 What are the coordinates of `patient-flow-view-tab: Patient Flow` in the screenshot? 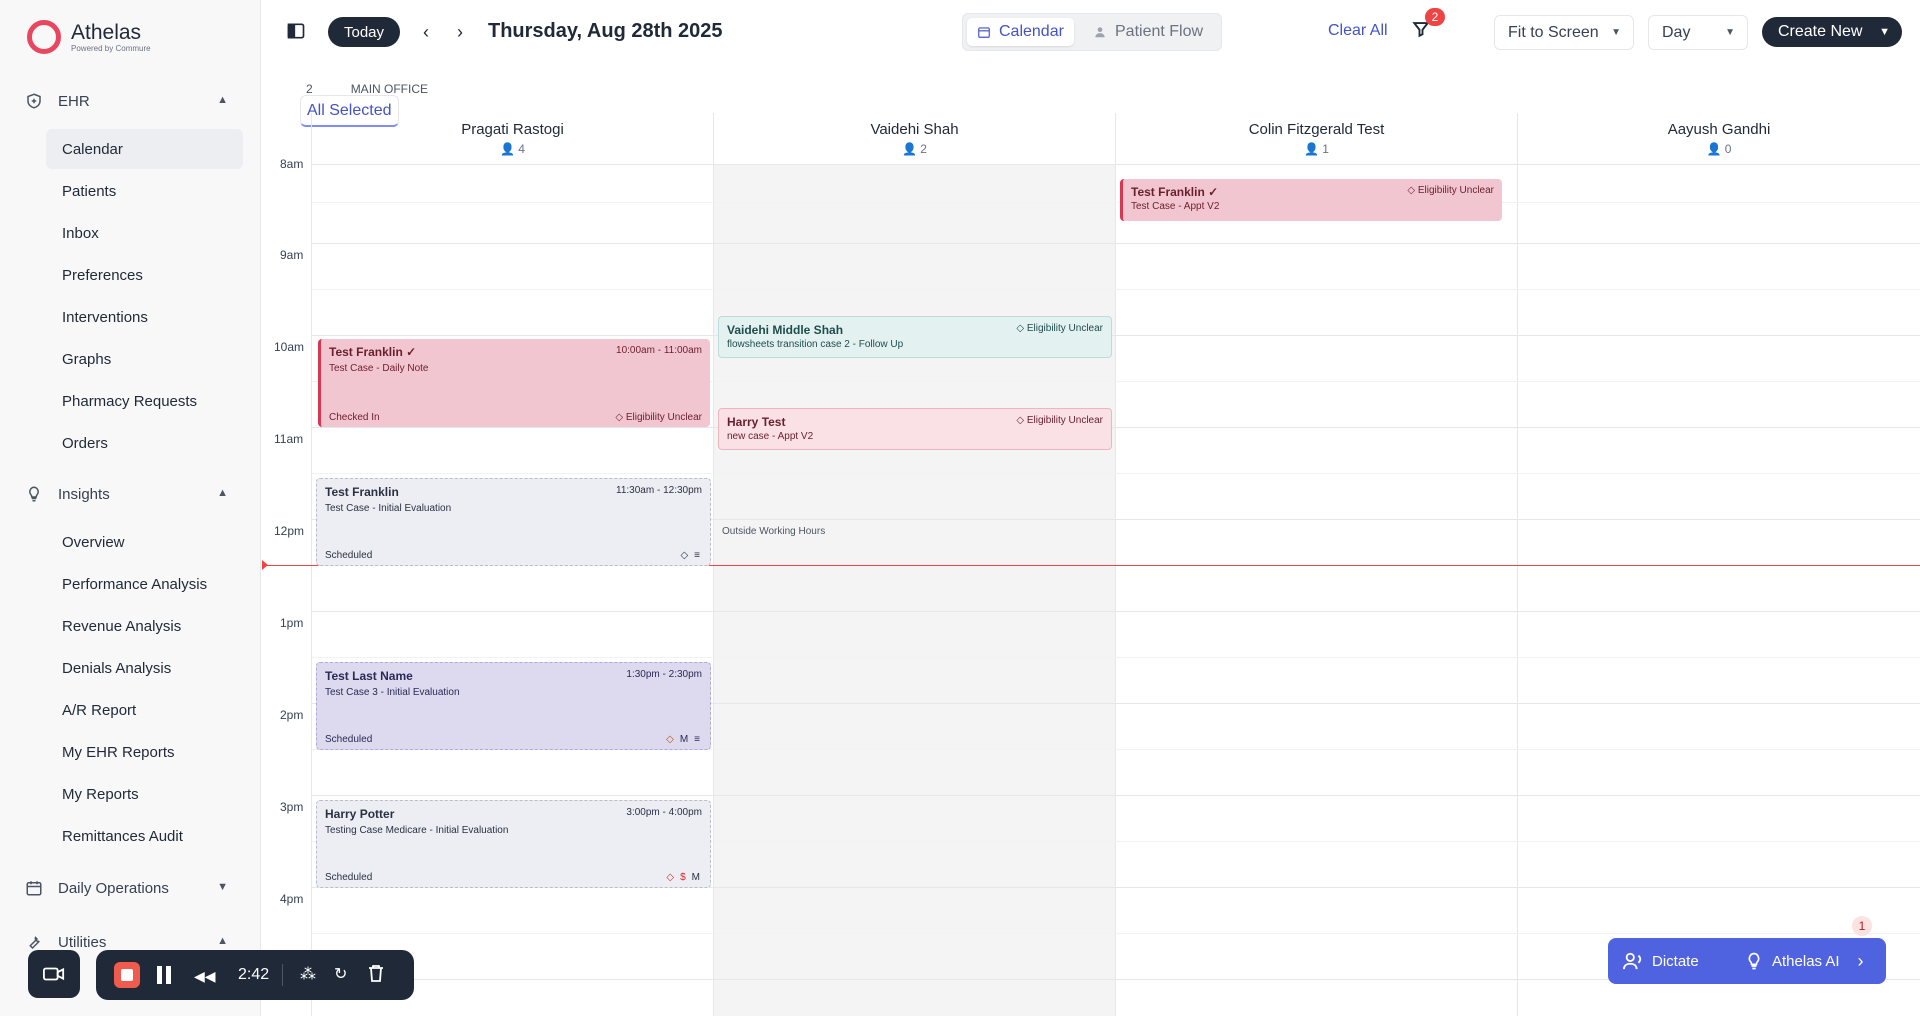 It's located at (1148, 32).